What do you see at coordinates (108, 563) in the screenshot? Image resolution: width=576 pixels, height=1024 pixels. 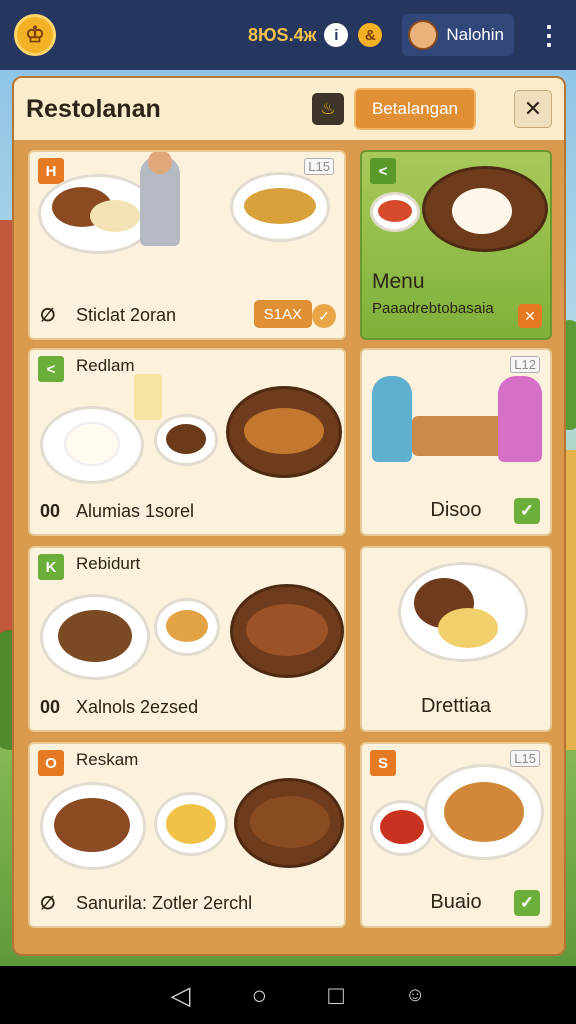 I see `card-name: Rebidurt` at bounding box center [108, 563].